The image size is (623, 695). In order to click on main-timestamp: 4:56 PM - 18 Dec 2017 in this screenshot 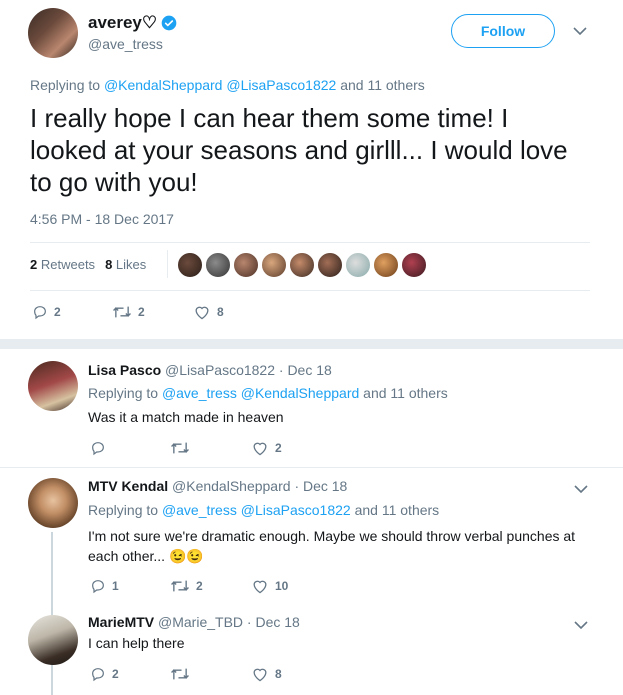, I will do `click(102, 219)`.